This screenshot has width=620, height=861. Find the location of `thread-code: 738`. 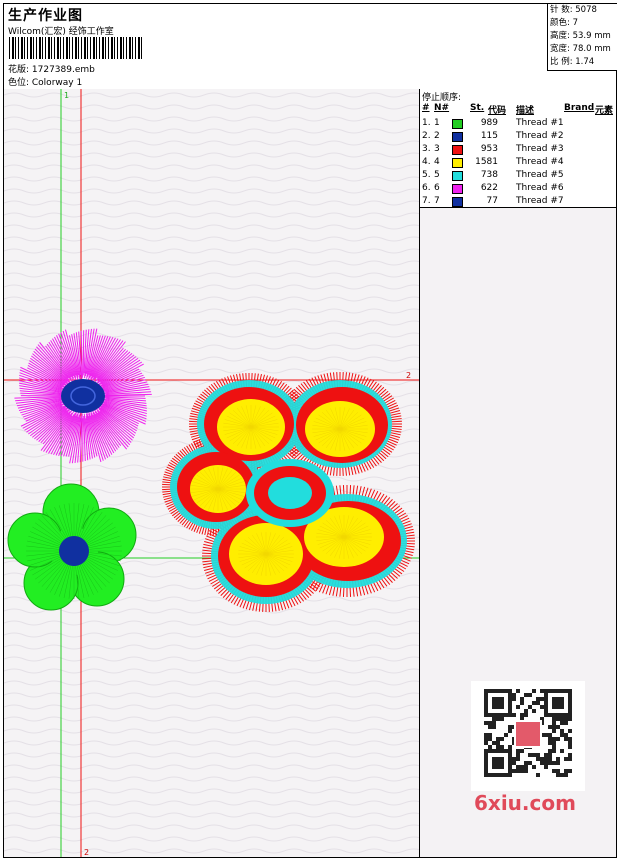

thread-code: 738 is located at coordinates (489, 175).